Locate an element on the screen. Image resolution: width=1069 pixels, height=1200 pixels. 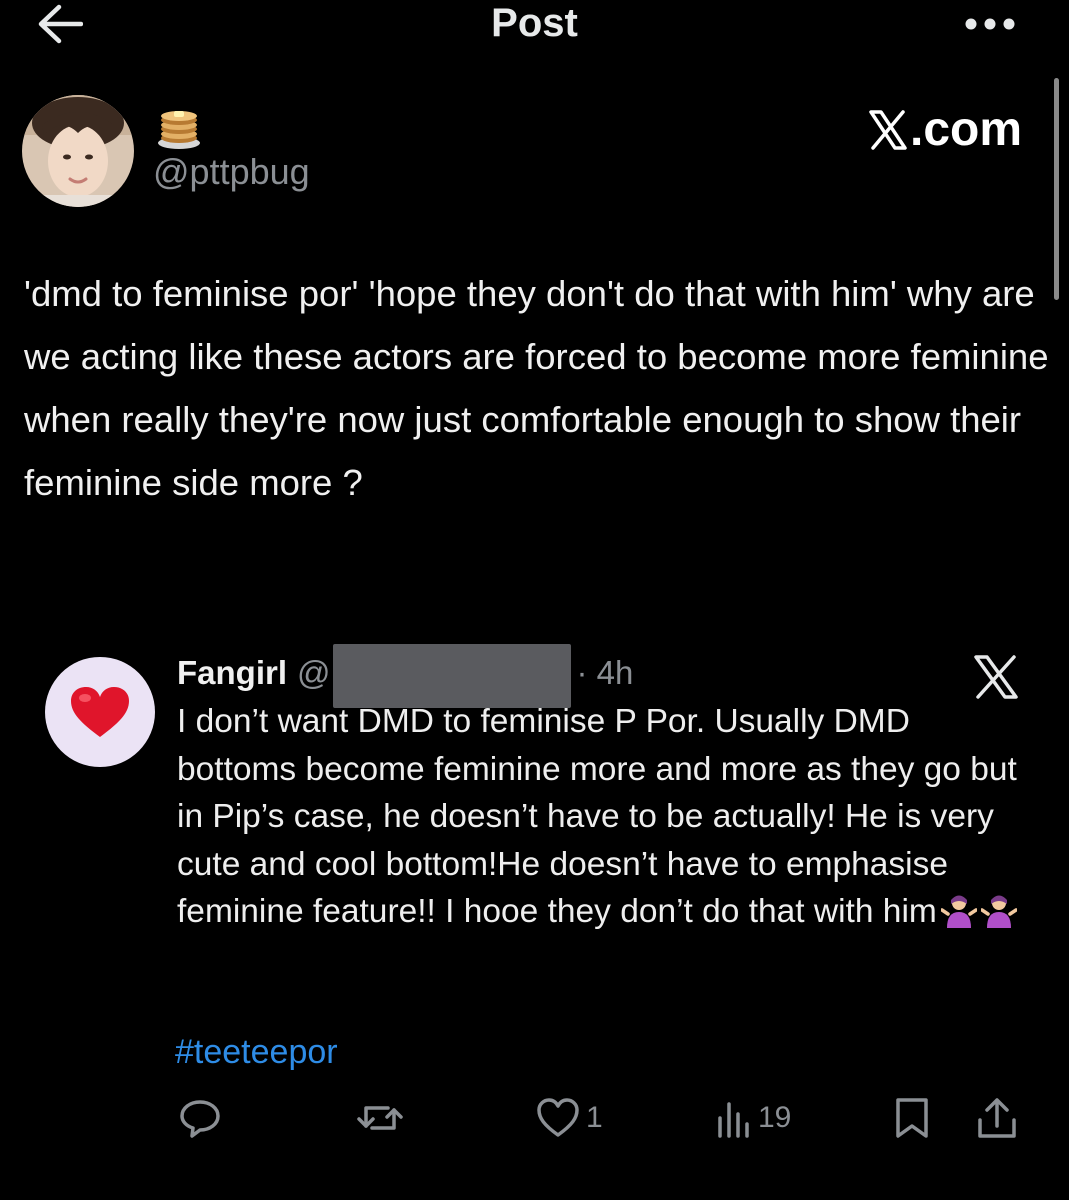
views-count: 19 is located at coordinates (775, 1117).